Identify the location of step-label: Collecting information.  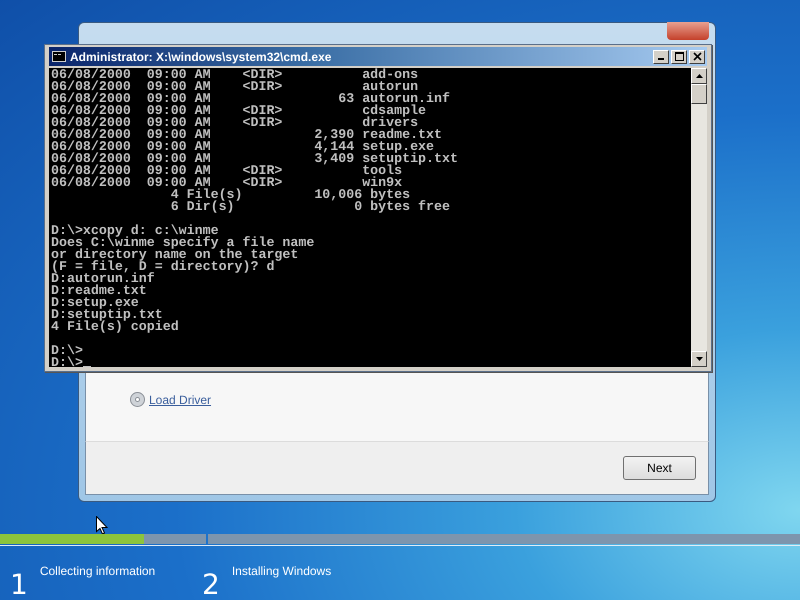
(98, 571).